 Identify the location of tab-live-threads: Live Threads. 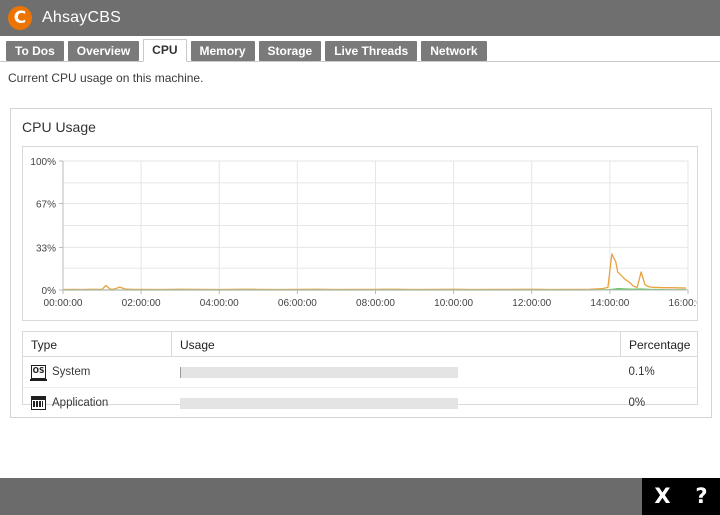
(371, 51).